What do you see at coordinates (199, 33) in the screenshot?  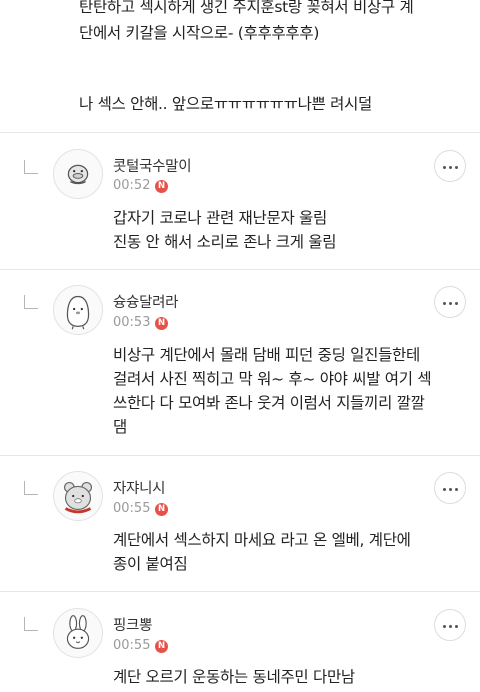 I see `post-text-line: 단에서 키갈을 시작으로- (후후후후후)` at bounding box center [199, 33].